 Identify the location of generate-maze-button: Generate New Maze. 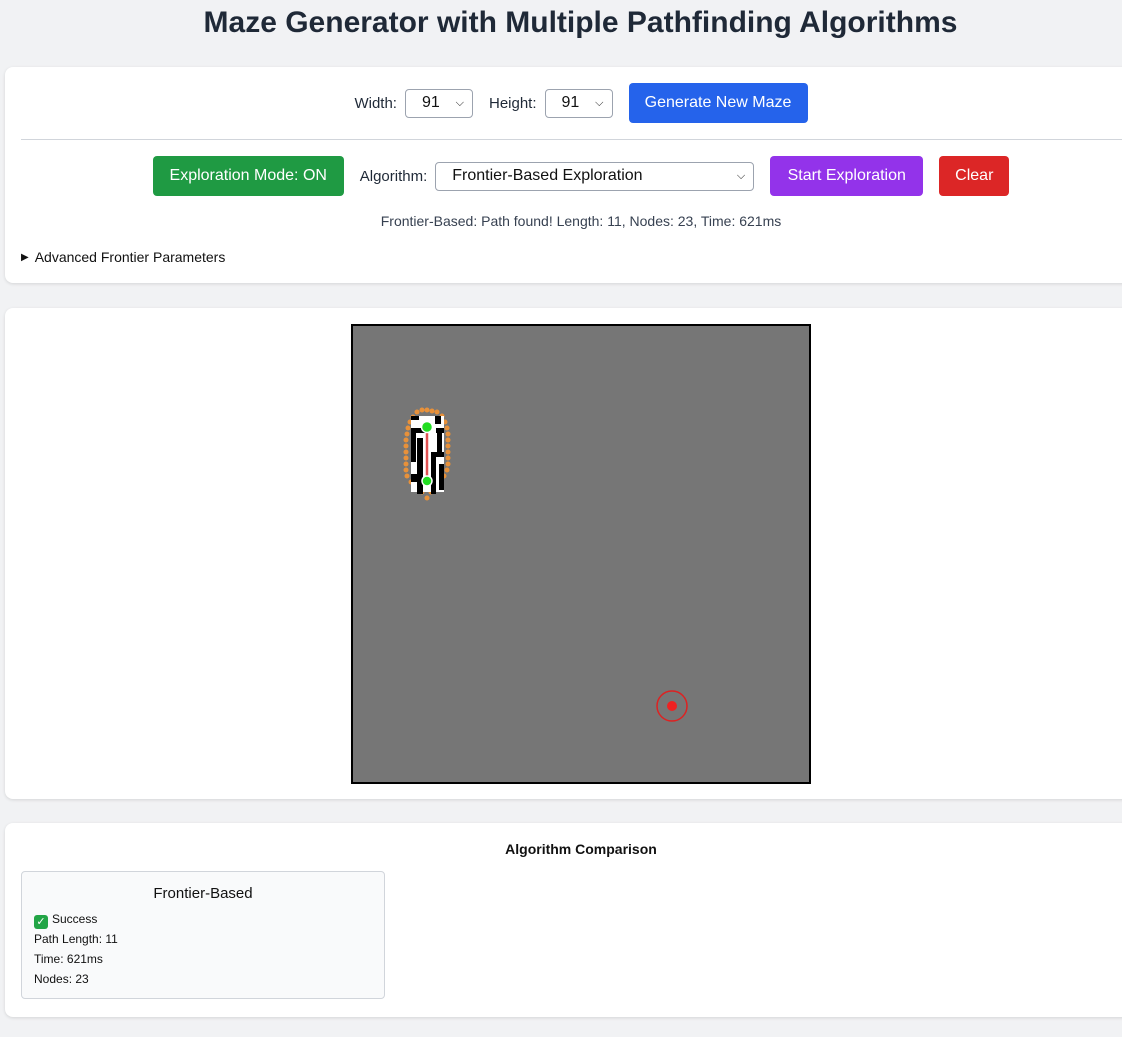
(718, 103).